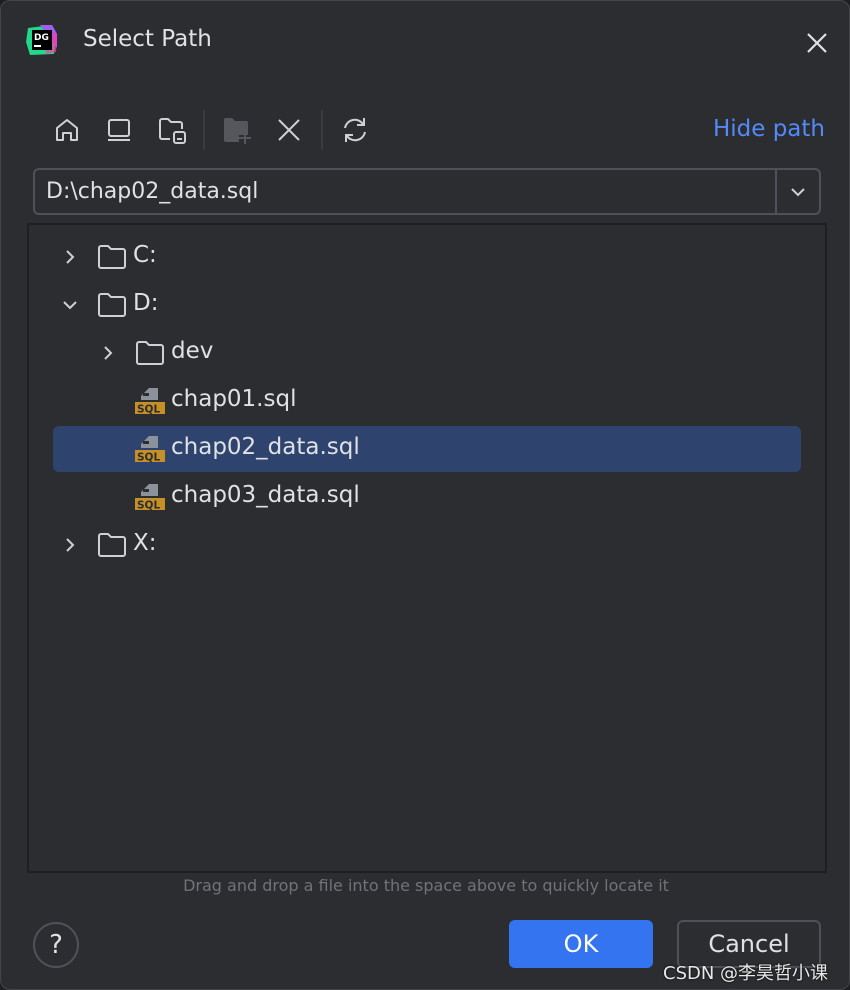  I want to click on project-folder-icon, so click(172, 131).